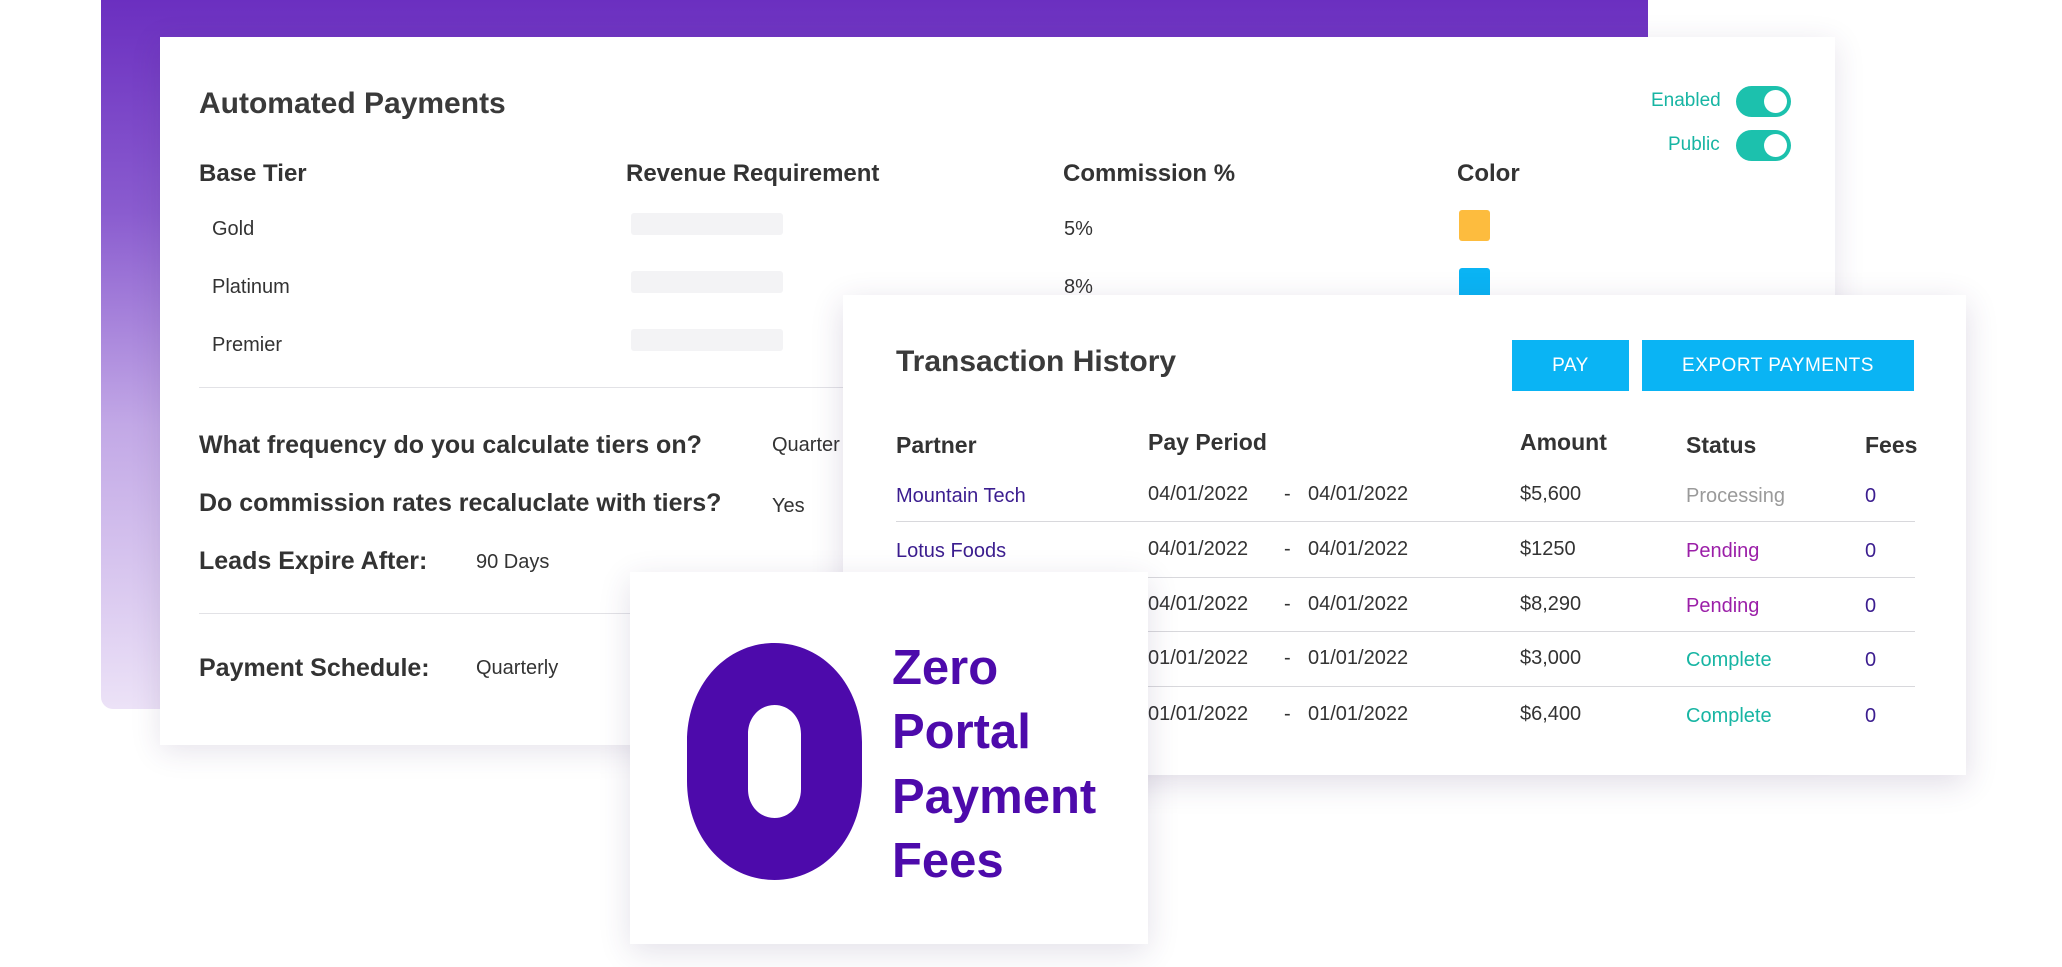 The image size is (2062, 967). I want to click on revenue-input-premier, so click(707, 340).